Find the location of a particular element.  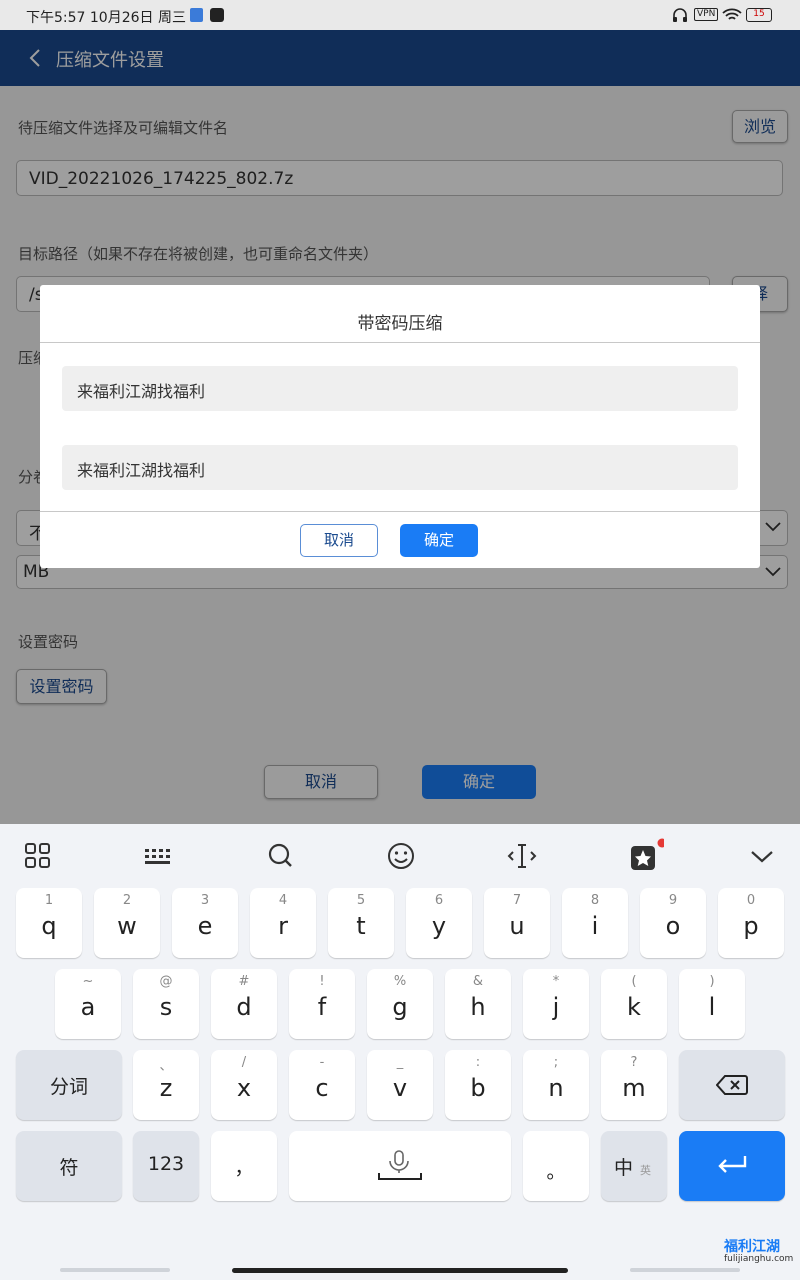

key-i-label: i is located at coordinates (595, 926).